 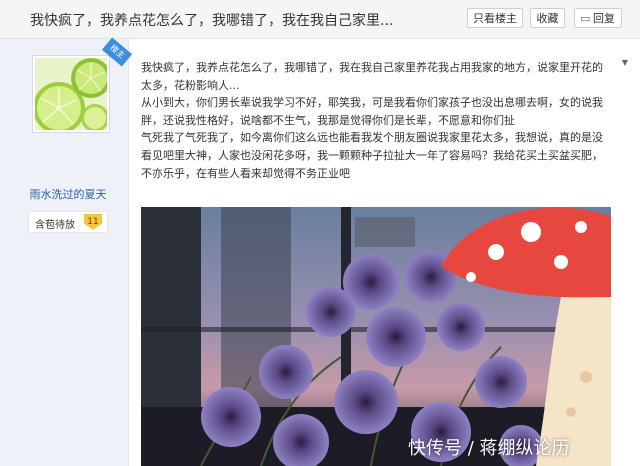 I want to click on avatar, so click(x=71, y=94).